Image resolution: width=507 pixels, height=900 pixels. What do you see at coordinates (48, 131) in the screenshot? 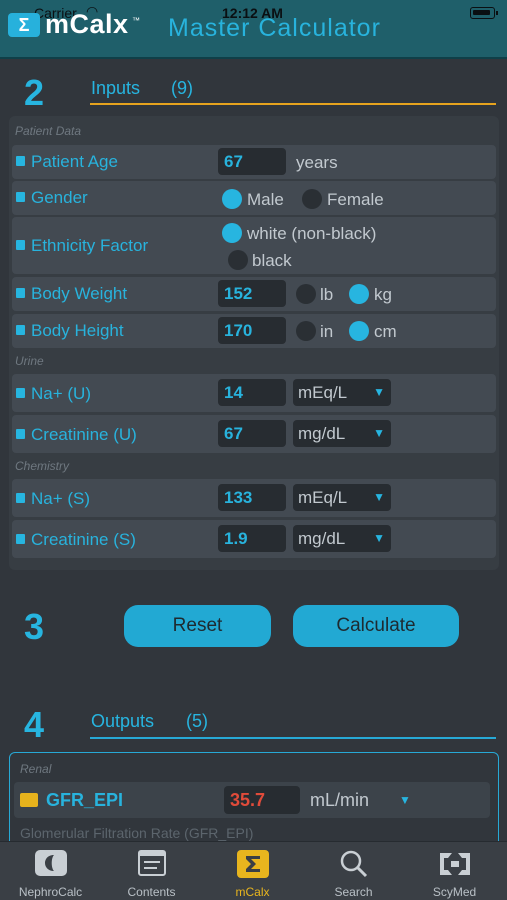
I see `group-label-patient: Patient Data` at bounding box center [48, 131].